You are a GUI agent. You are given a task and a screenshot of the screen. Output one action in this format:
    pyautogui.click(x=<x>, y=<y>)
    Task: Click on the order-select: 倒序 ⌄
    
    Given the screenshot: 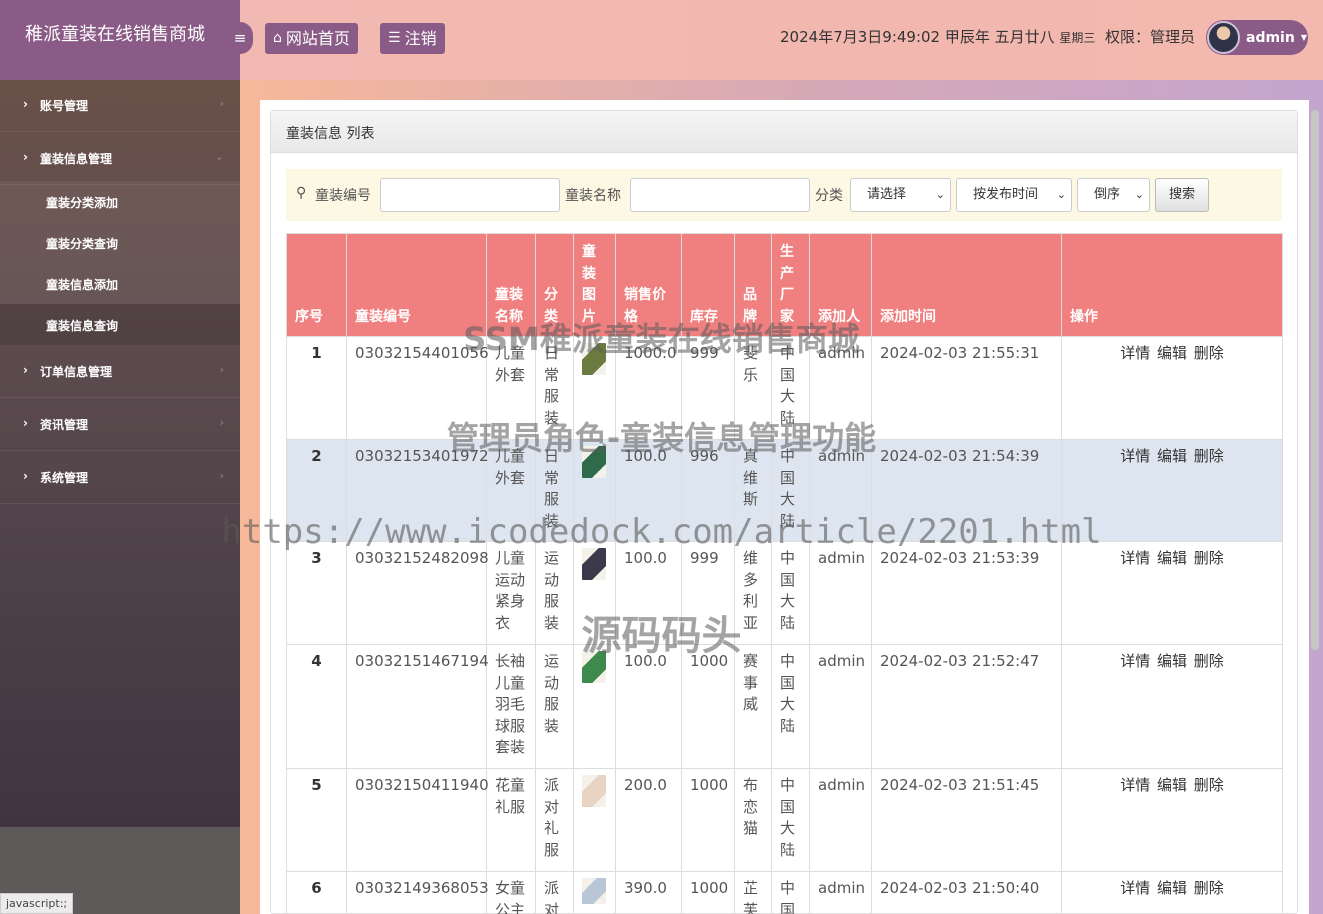 What is the action you would take?
    pyautogui.click(x=1113, y=195)
    